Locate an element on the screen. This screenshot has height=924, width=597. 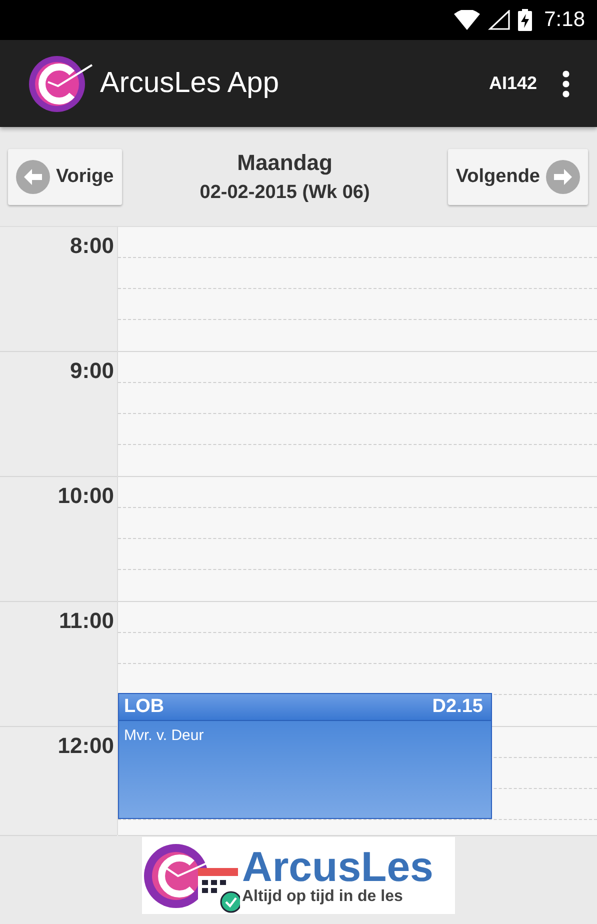
day-label: Maandag is located at coordinates (284, 163).